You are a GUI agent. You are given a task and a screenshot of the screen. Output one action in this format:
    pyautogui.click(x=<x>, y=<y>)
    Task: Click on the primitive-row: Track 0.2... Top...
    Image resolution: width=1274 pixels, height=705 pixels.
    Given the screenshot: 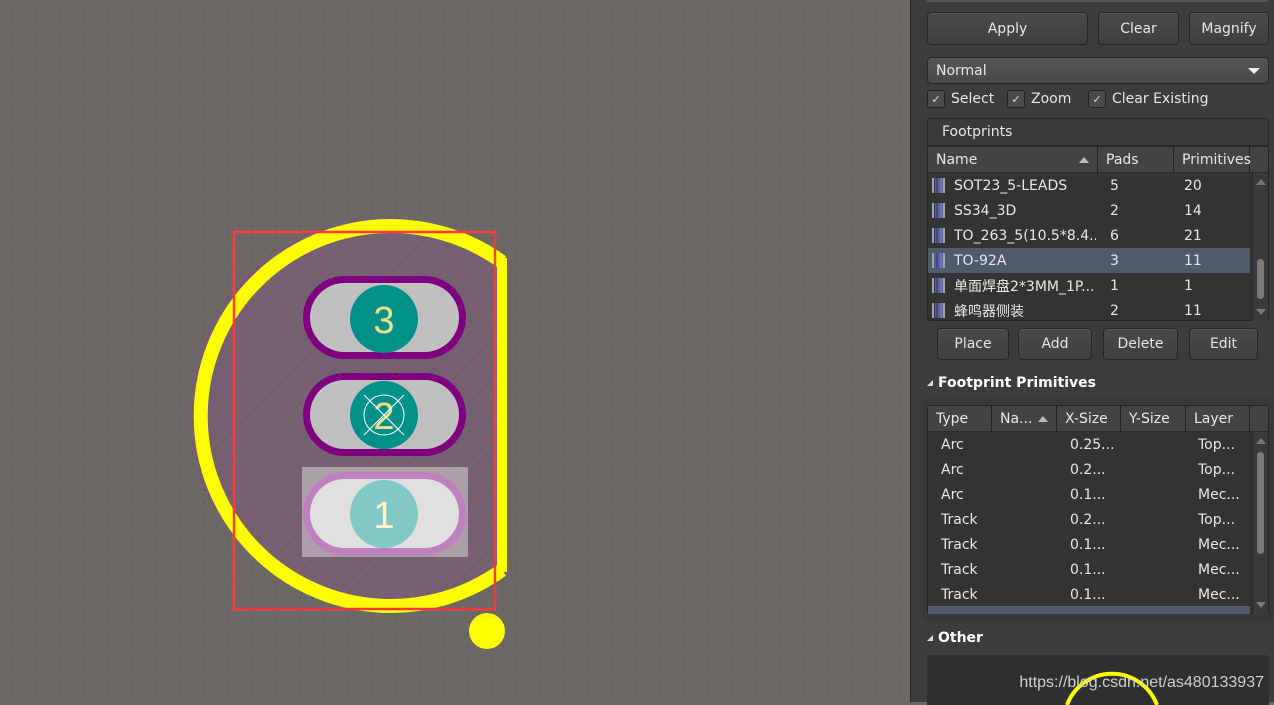 What is the action you would take?
    pyautogui.click(x=1089, y=519)
    